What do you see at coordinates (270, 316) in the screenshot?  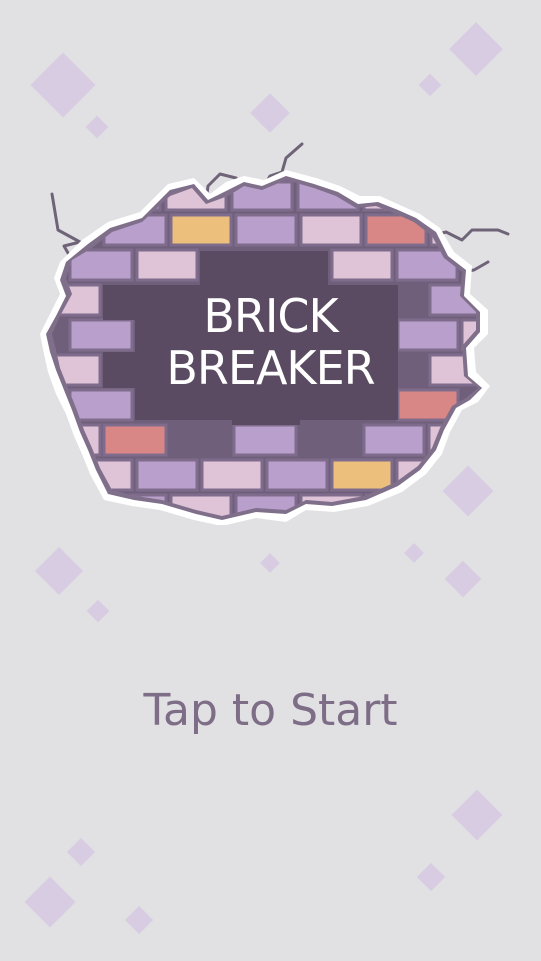 I see `game-title-line1: BRICK` at bounding box center [270, 316].